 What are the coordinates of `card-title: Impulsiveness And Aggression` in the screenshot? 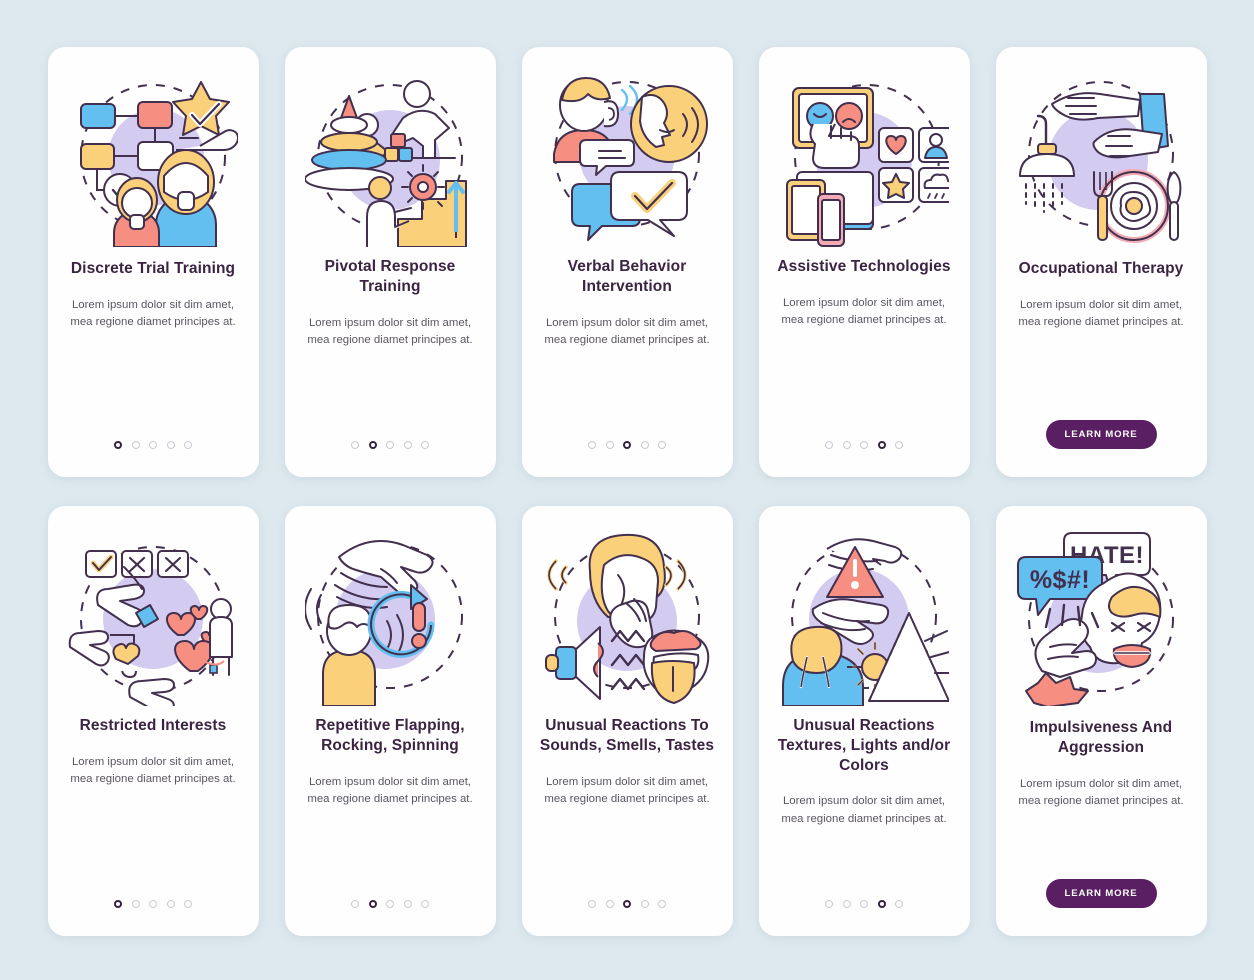 It's located at (1101, 737).